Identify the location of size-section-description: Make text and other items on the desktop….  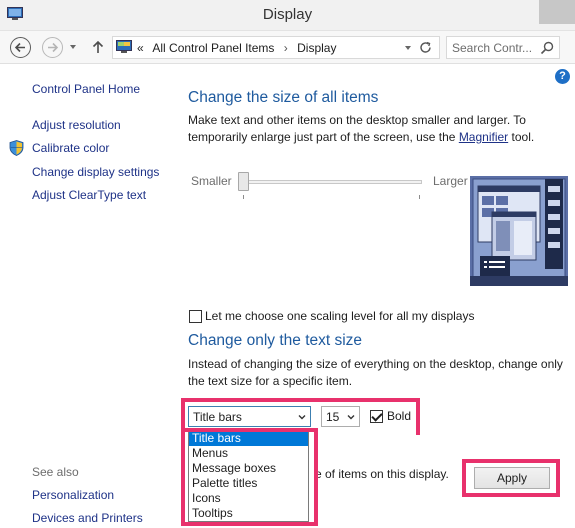
(377, 129).